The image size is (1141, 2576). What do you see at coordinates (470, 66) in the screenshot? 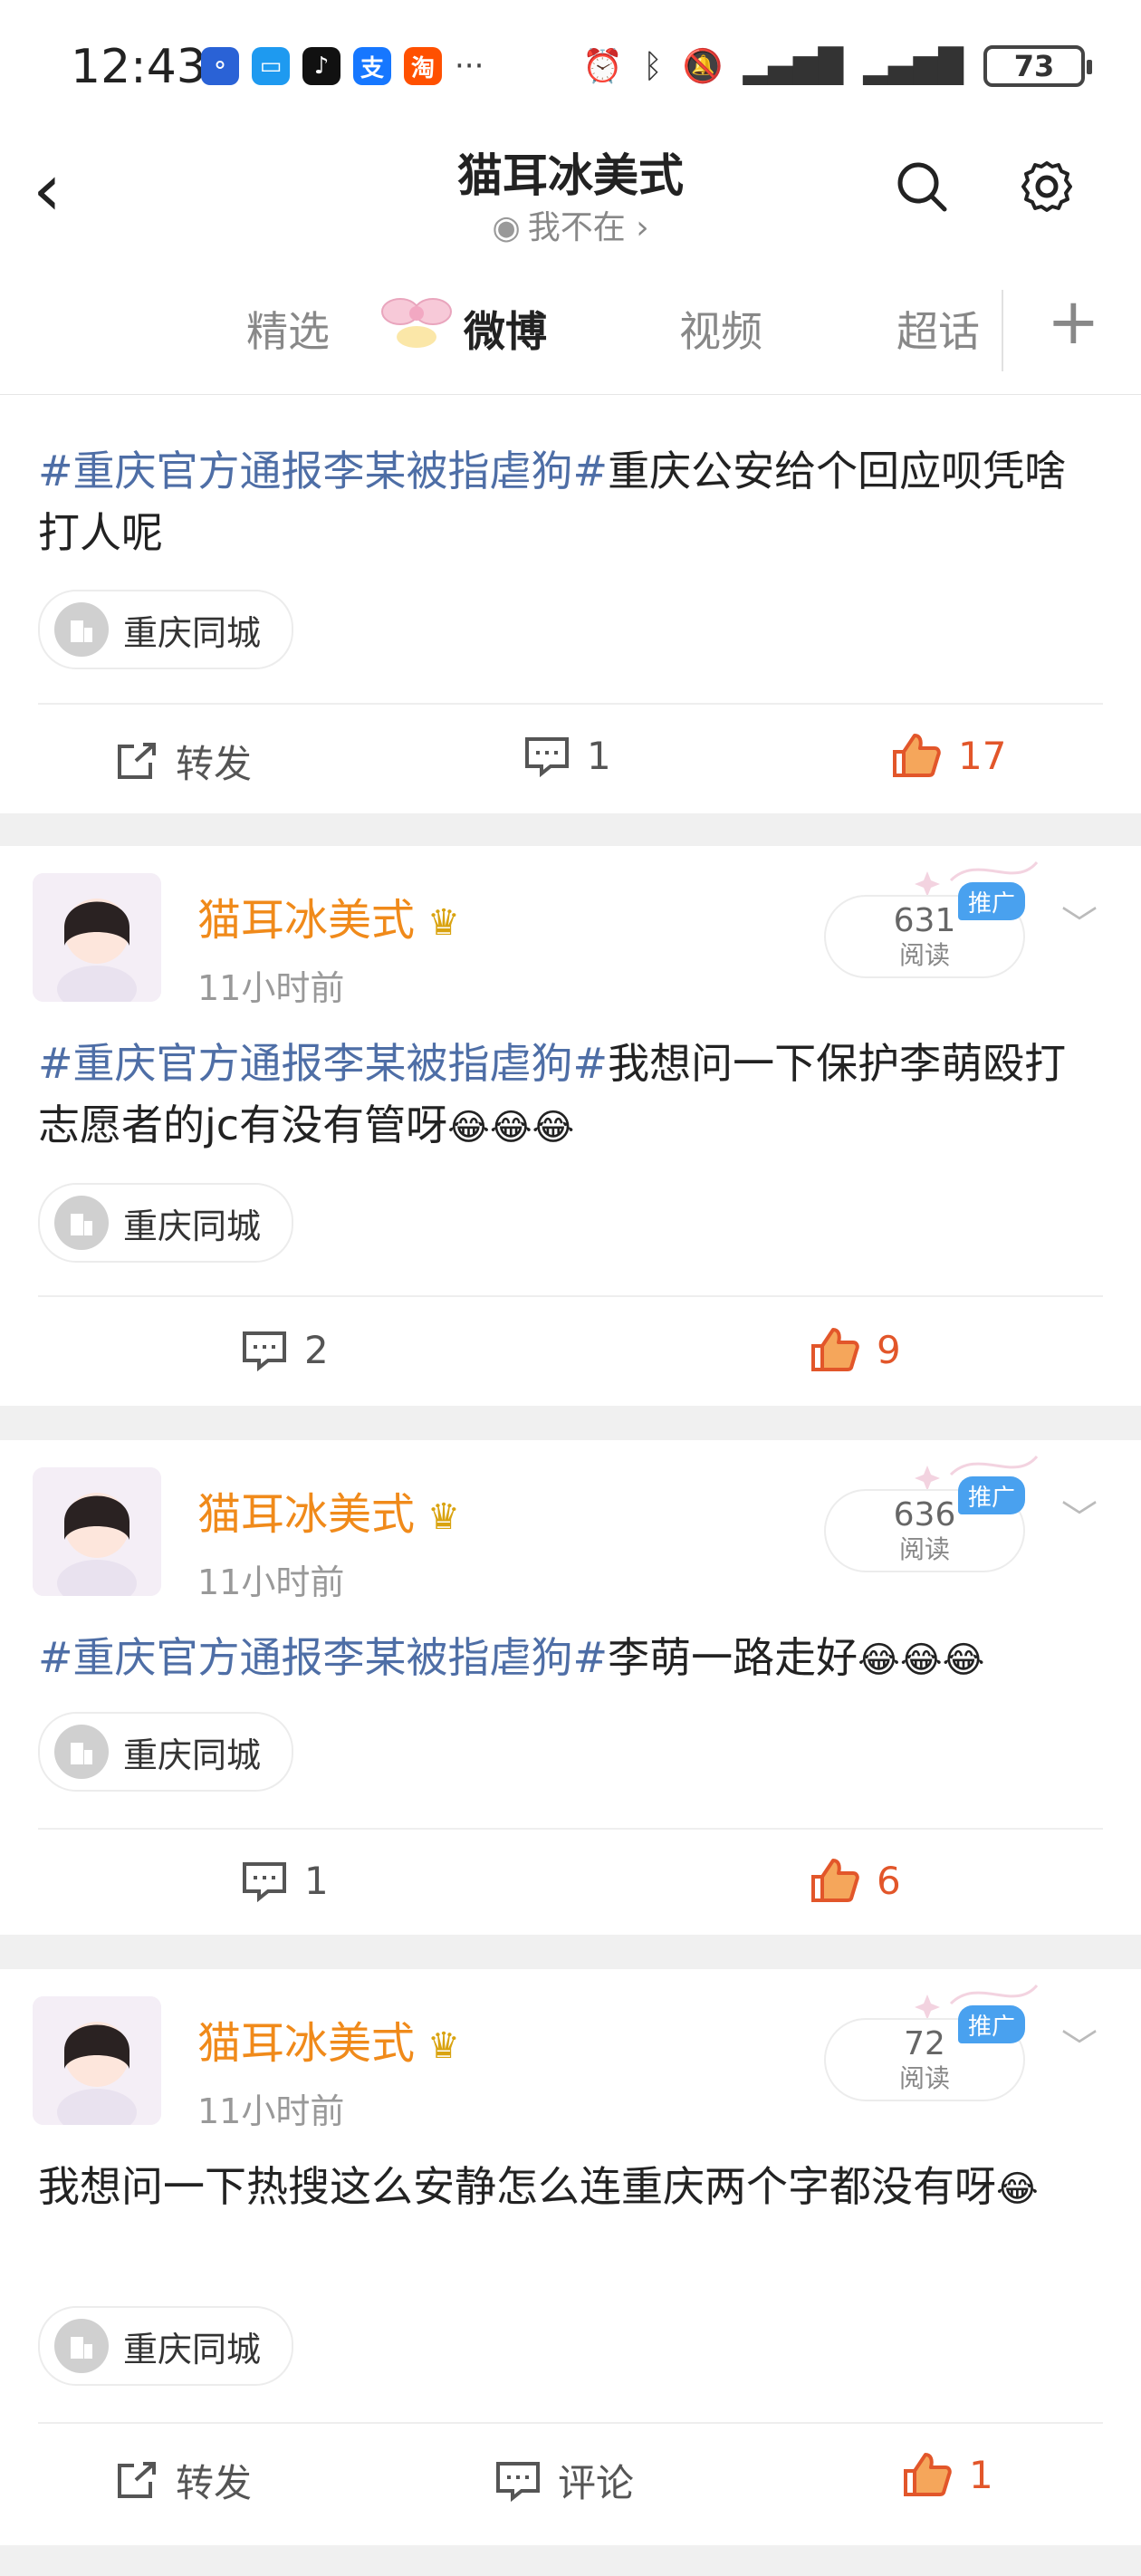
I see `more-notifications-icon: ···` at bounding box center [470, 66].